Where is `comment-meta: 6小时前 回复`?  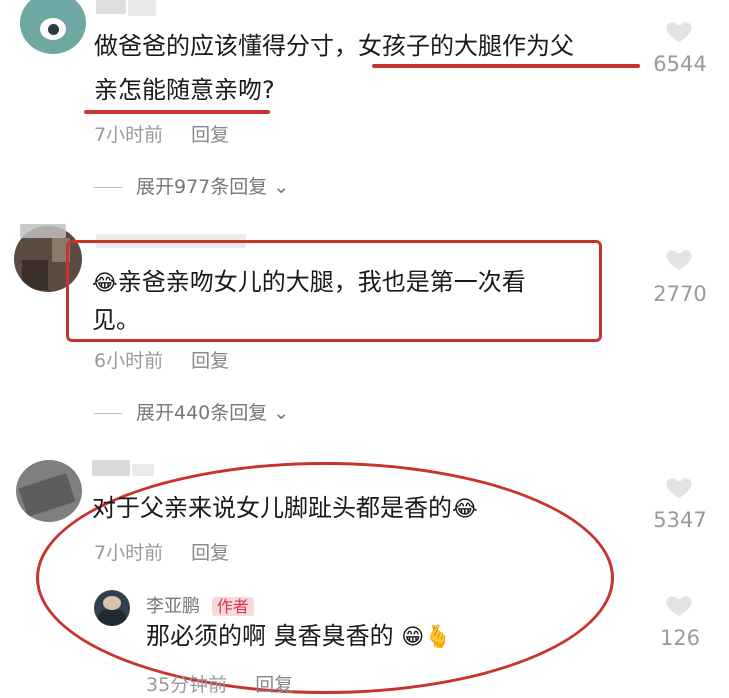
comment-meta: 6小时前 回复 is located at coordinates (161, 359).